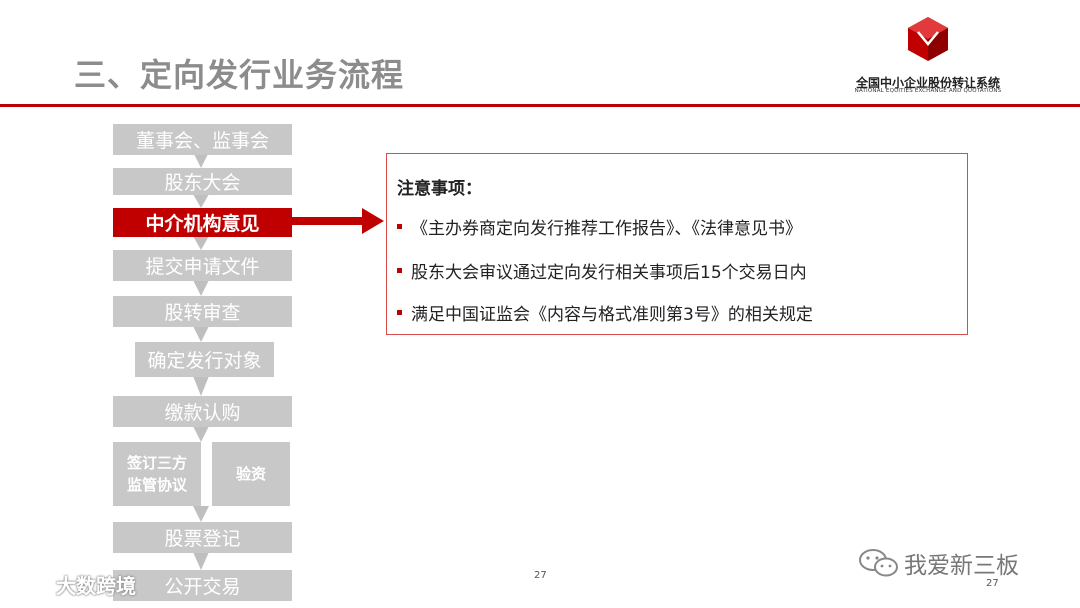 This screenshot has width=1080, height=608. Describe the element at coordinates (96, 586) in the screenshot. I see `watermark-brand-text: 大数跨境` at that location.